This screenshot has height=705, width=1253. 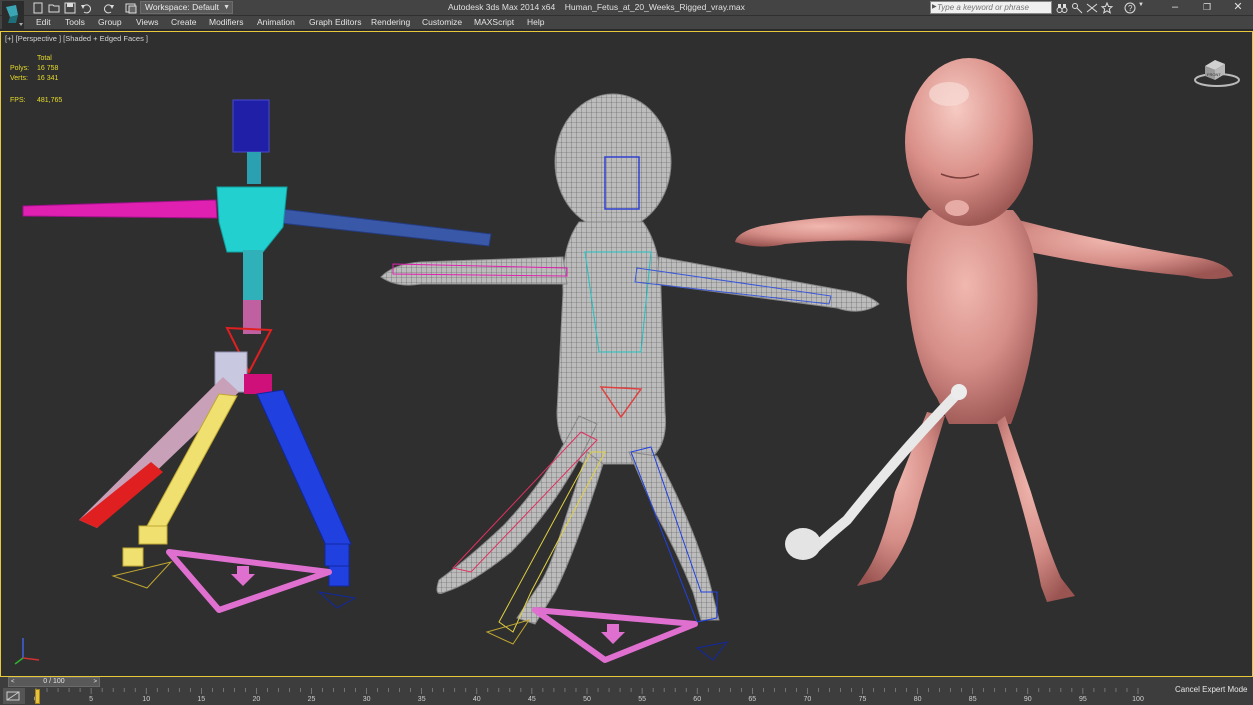 What do you see at coordinates (1211, 689) in the screenshot?
I see `cancel-expert-mode-button: Cancel Expert Mode` at bounding box center [1211, 689].